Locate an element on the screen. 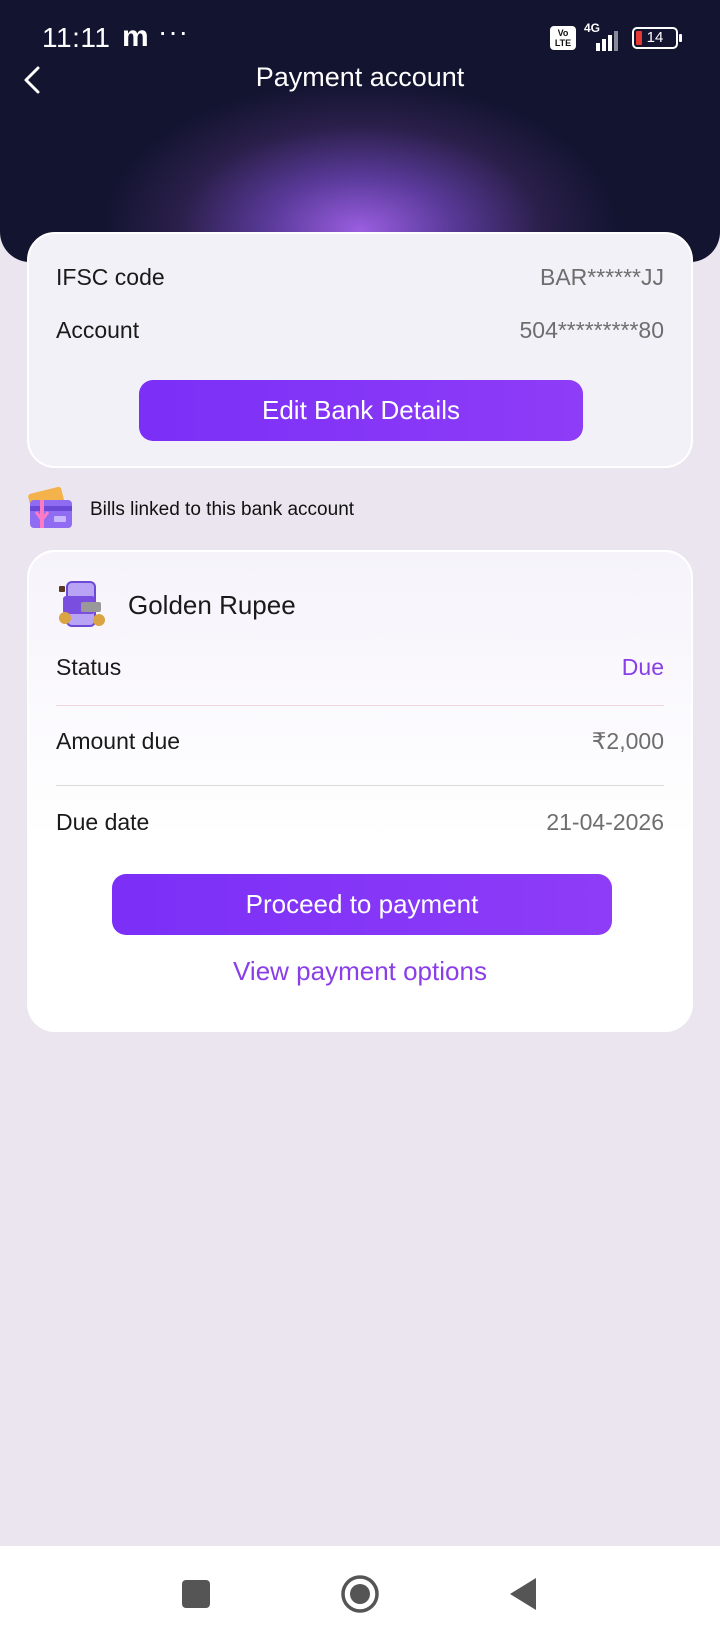 Image resolution: width=720 pixels, height=1640 pixels. status-bar: 11:11 m ··· Vo LTE 4G 14 is located at coordinates (360, 35).